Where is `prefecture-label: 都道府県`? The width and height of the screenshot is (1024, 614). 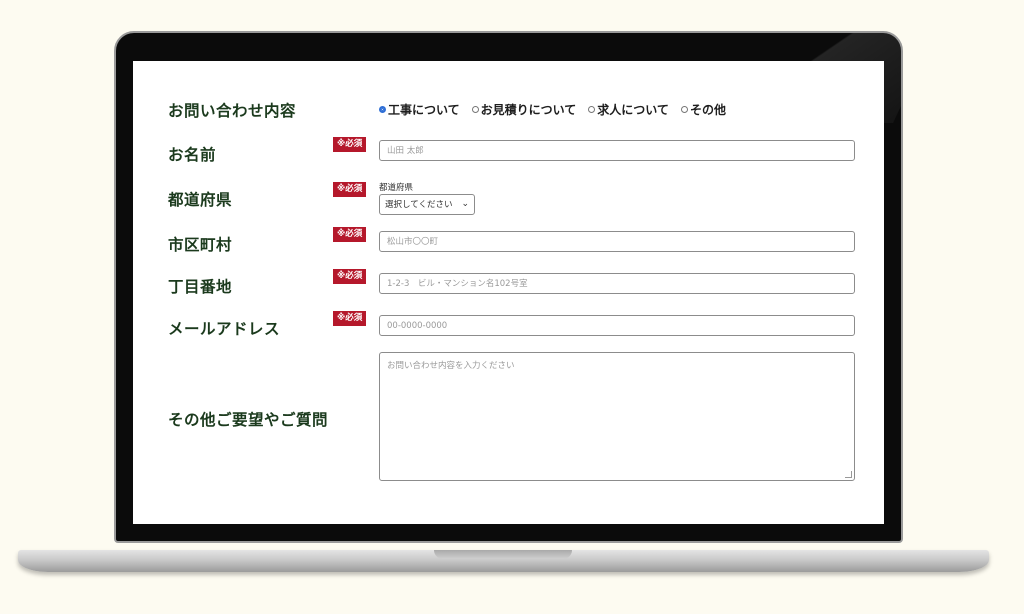 prefecture-label: 都道府県 is located at coordinates (200, 200).